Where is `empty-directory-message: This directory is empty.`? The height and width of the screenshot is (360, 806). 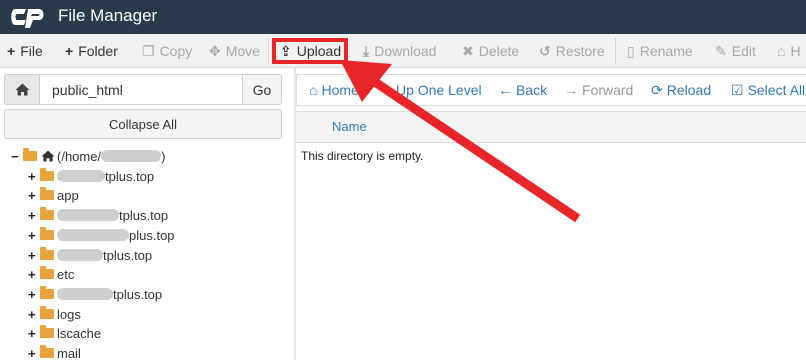 empty-directory-message: This directory is empty. is located at coordinates (362, 156).